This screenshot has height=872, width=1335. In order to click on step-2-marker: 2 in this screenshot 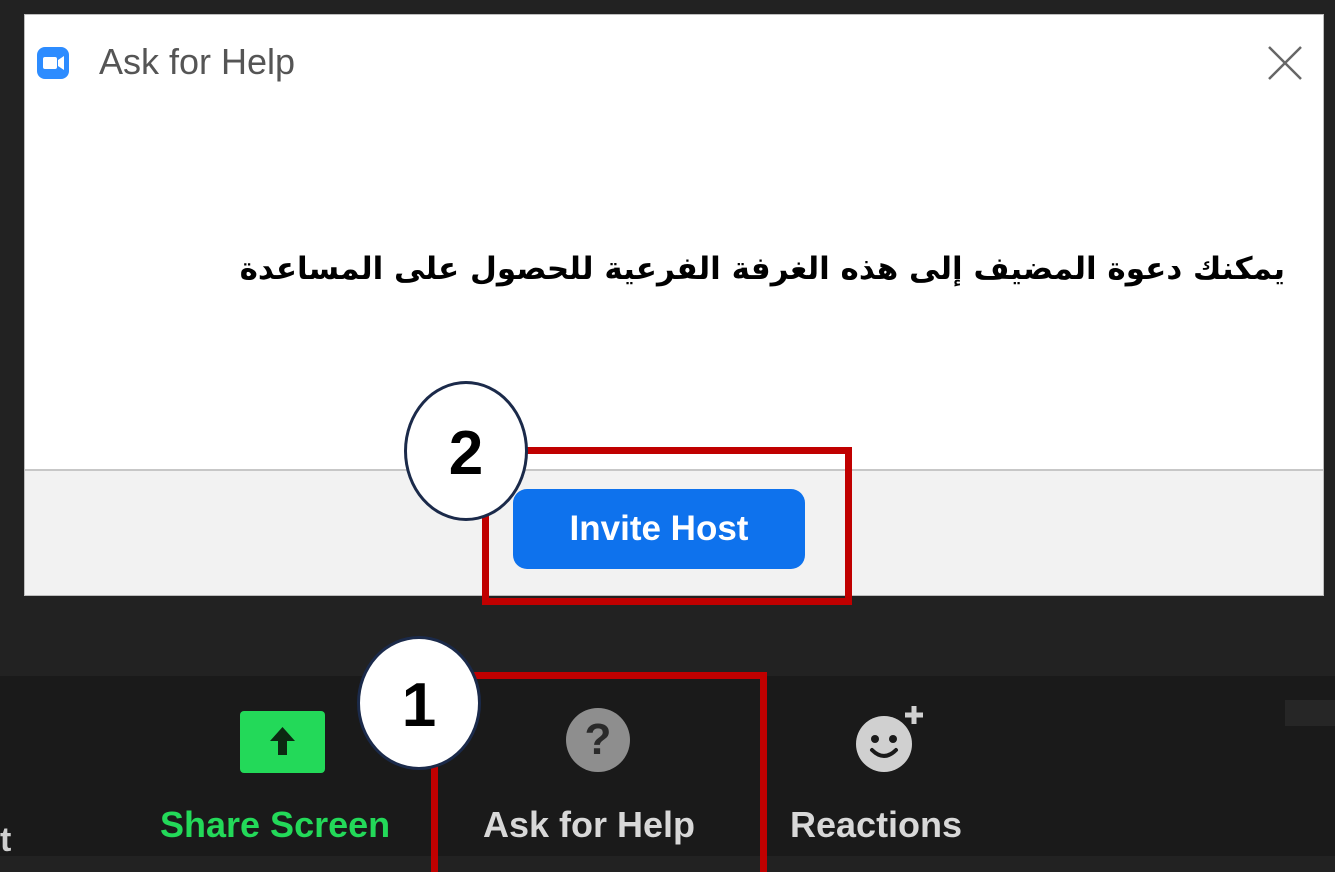, I will do `click(466, 451)`.